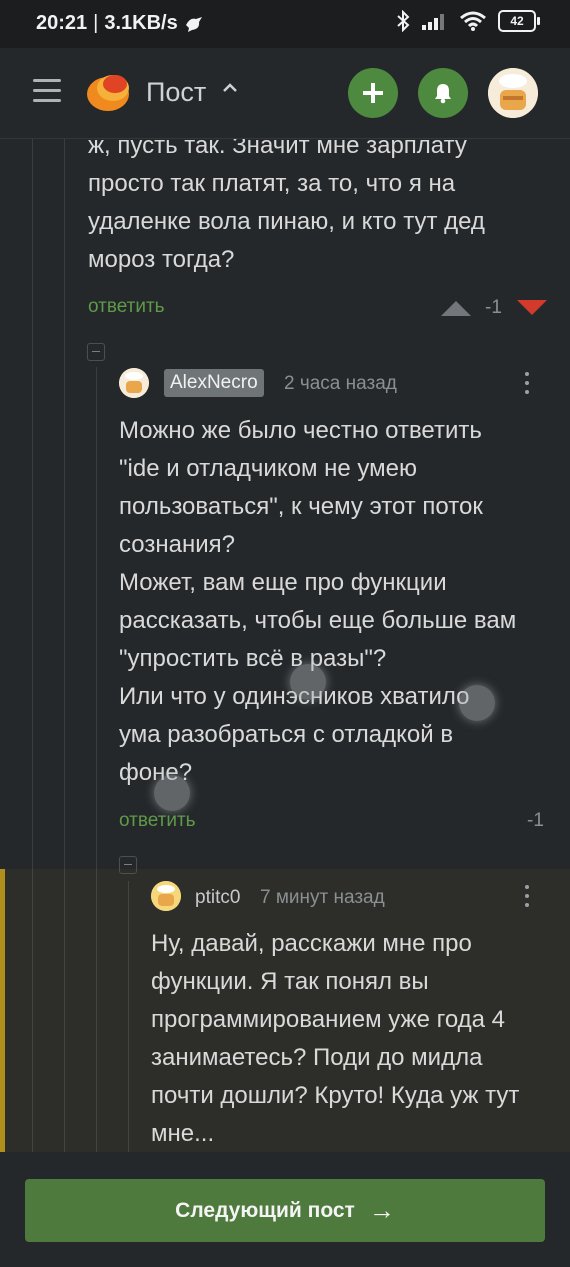 This screenshot has height=1267, width=570. I want to click on downvote-icon, so click(532, 308).